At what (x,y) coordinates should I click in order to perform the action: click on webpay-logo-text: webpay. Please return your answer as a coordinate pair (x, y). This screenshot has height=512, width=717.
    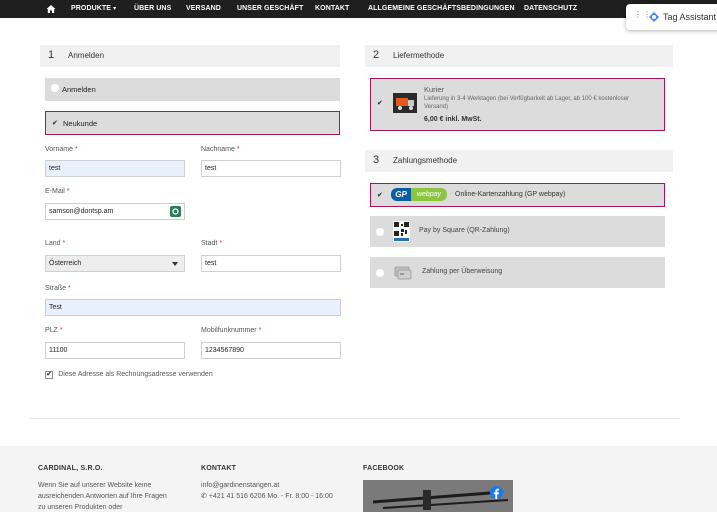
    Looking at the image, I should click on (429, 194).